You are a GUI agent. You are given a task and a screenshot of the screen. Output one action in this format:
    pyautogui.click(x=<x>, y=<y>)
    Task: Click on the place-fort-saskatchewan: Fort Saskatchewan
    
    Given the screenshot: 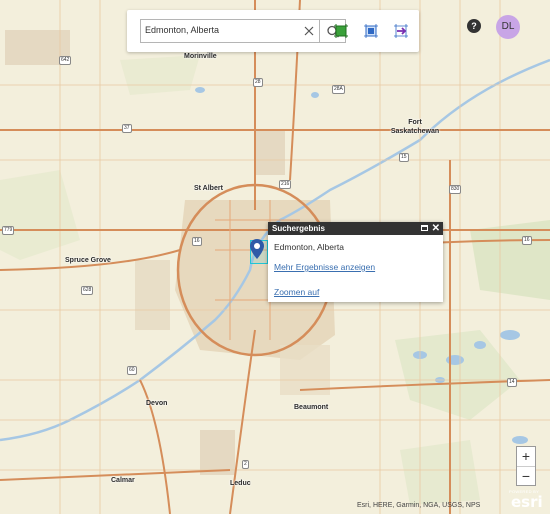 What is the action you would take?
    pyautogui.click(x=415, y=127)
    